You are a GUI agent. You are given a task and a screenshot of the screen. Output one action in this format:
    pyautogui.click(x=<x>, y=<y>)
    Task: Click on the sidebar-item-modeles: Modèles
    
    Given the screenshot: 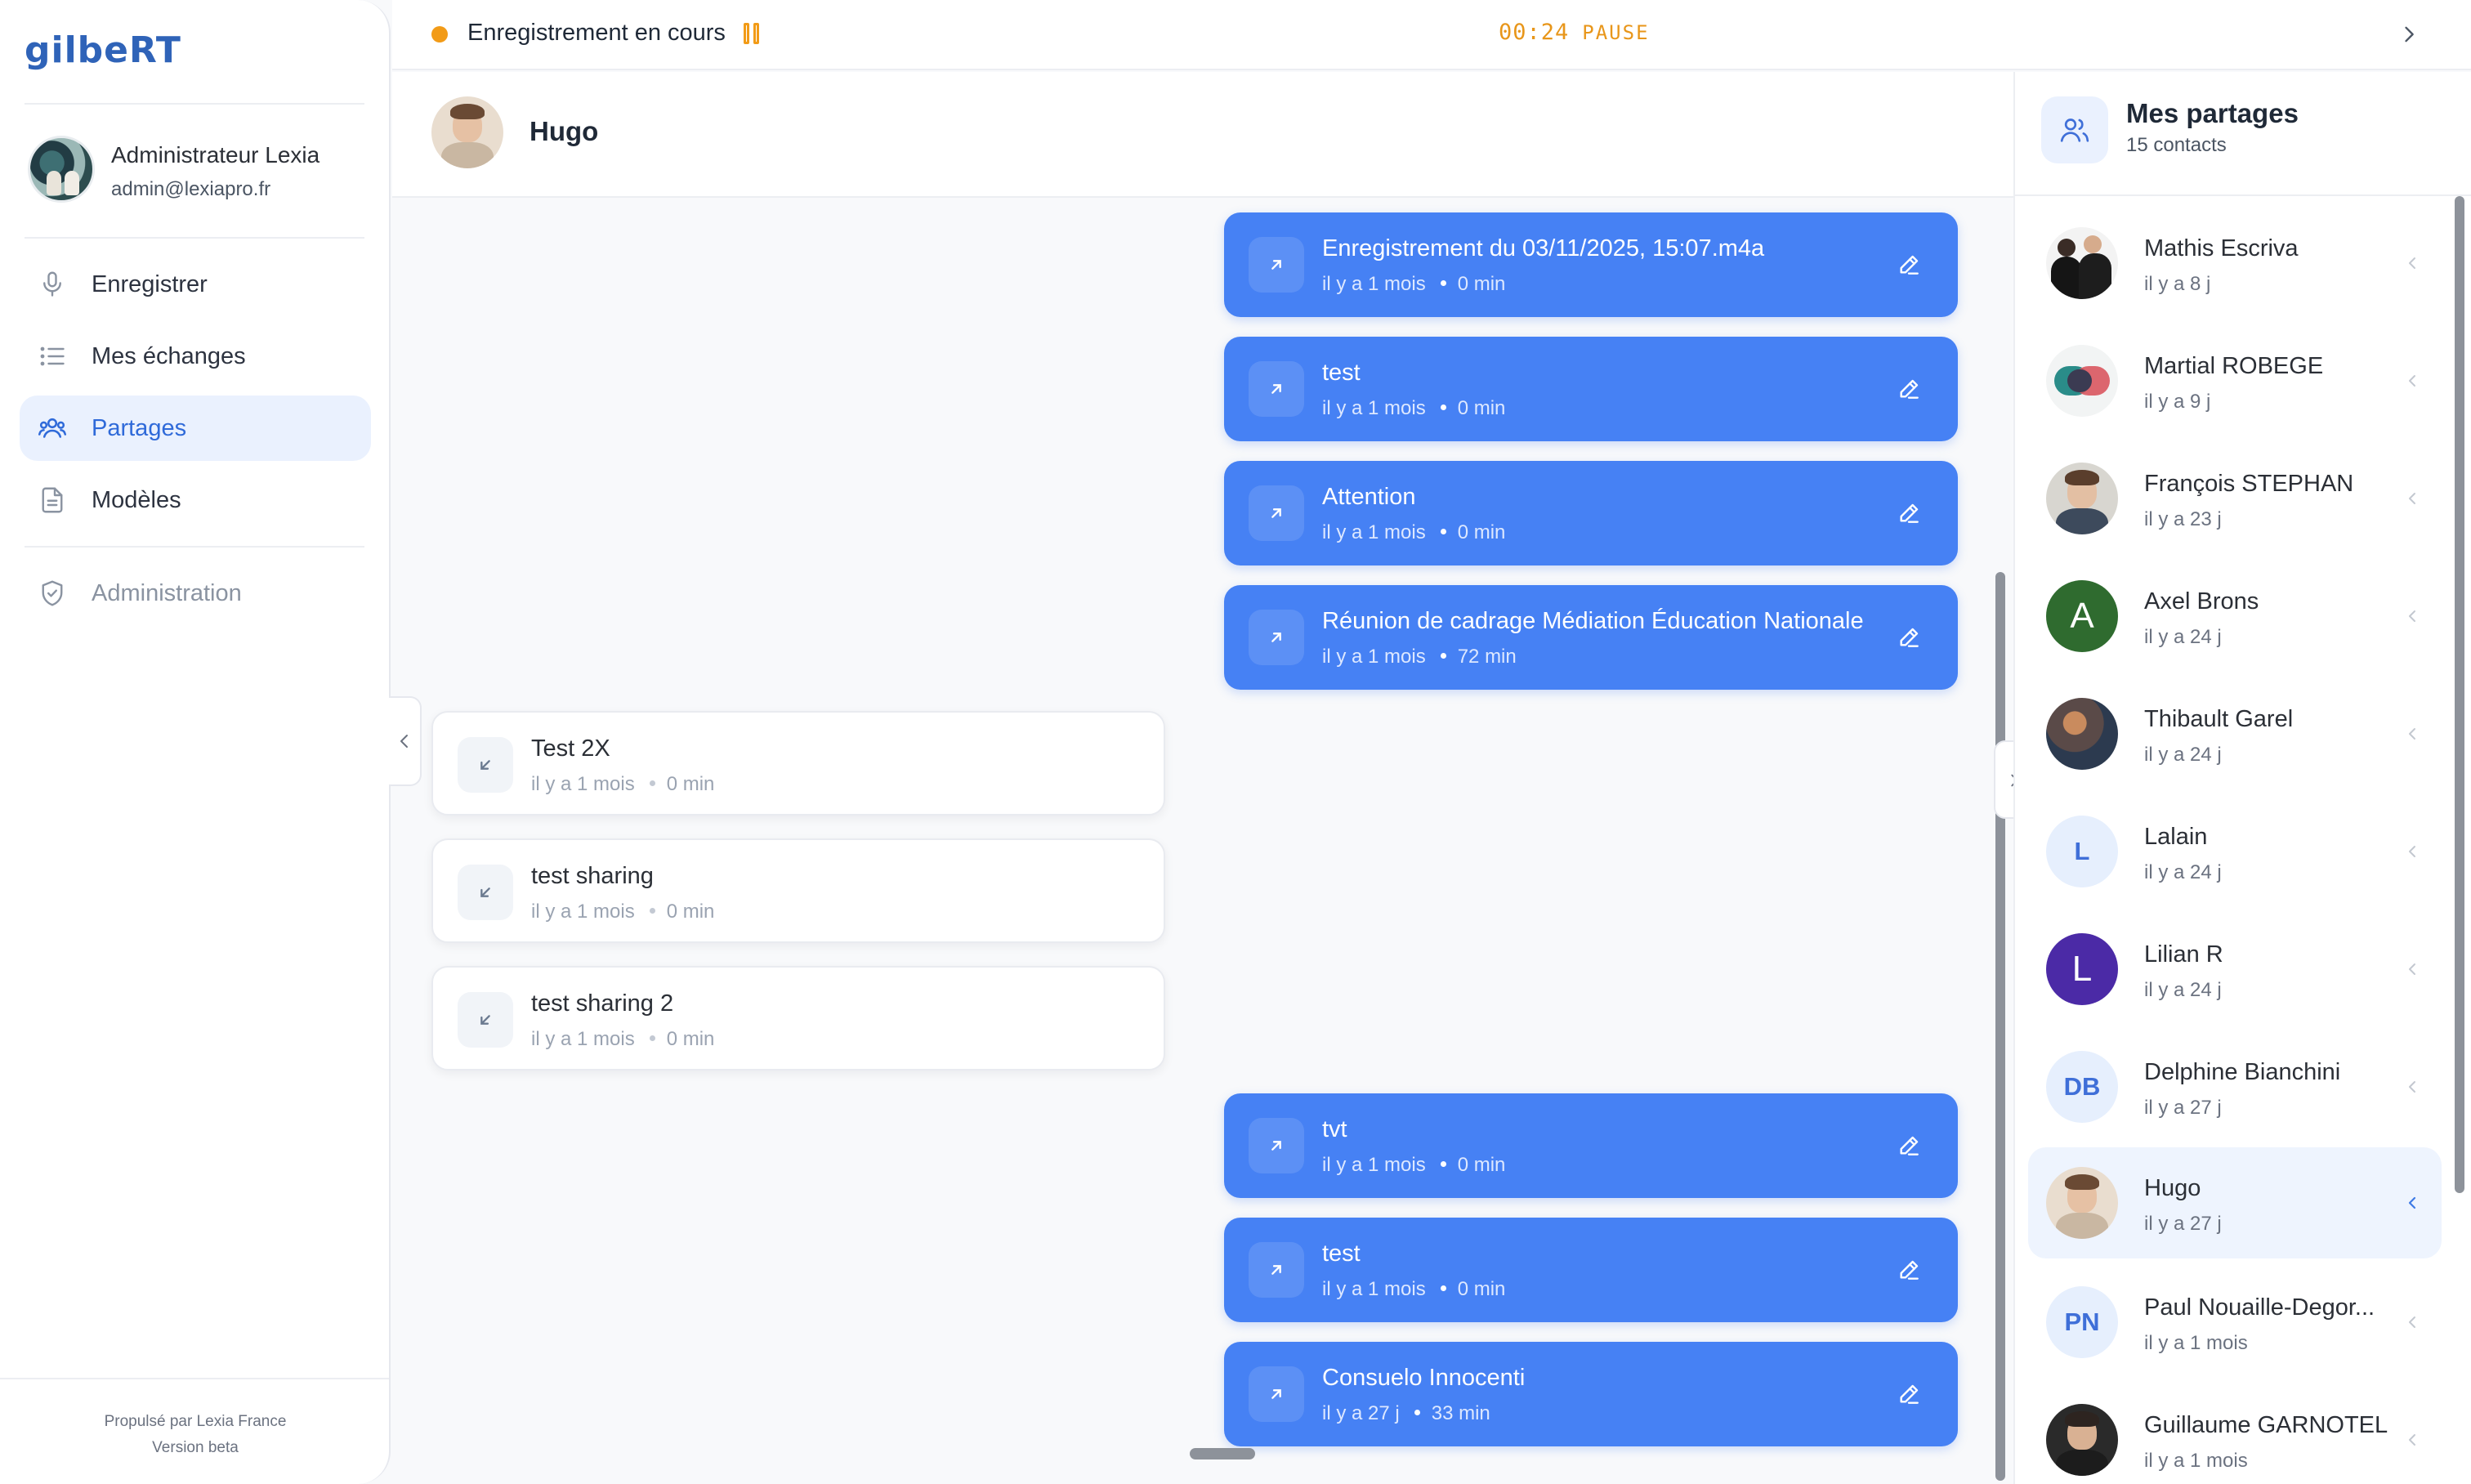 What is the action you would take?
    pyautogui.click(x=196, y=500)
    